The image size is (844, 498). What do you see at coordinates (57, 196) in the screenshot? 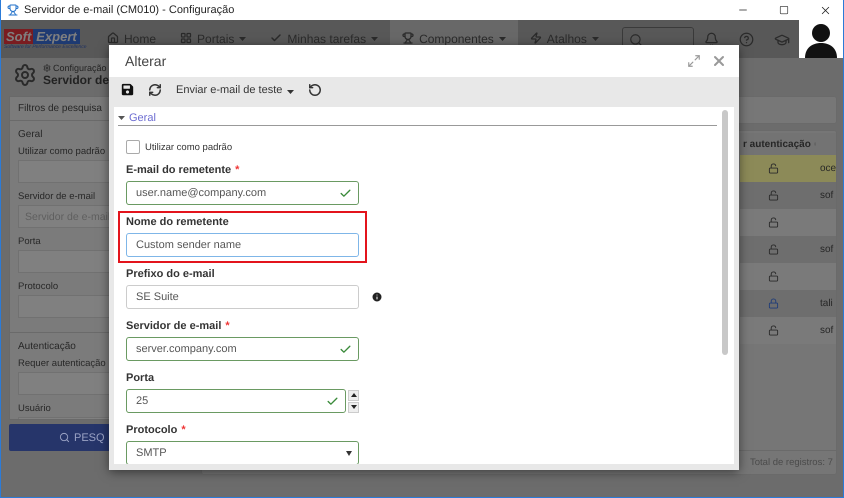
I see `field-label: Servidor de e-mail` at bounding box center [57, 196].